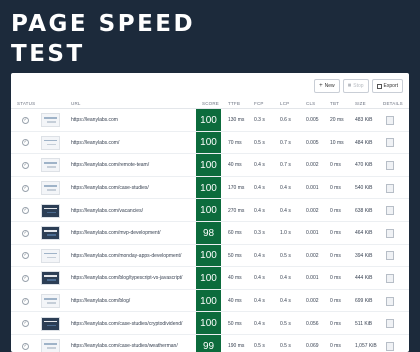  I want to click on col-lcp: LCP, so click(284, 103).